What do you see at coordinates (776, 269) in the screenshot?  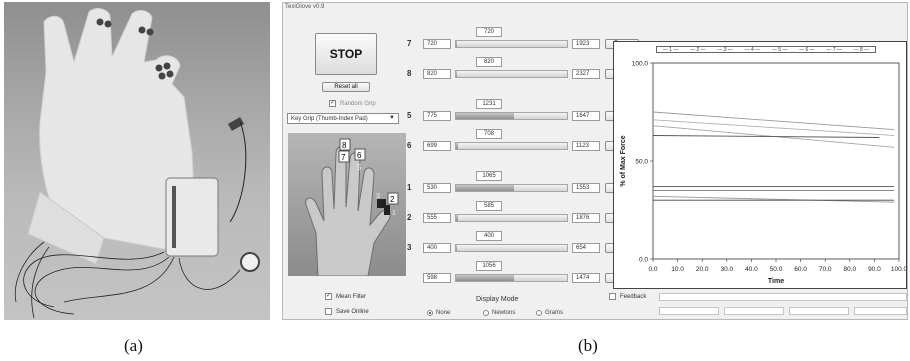 I see `x-tick-label: 50.0` at bounding box center [776, 269].